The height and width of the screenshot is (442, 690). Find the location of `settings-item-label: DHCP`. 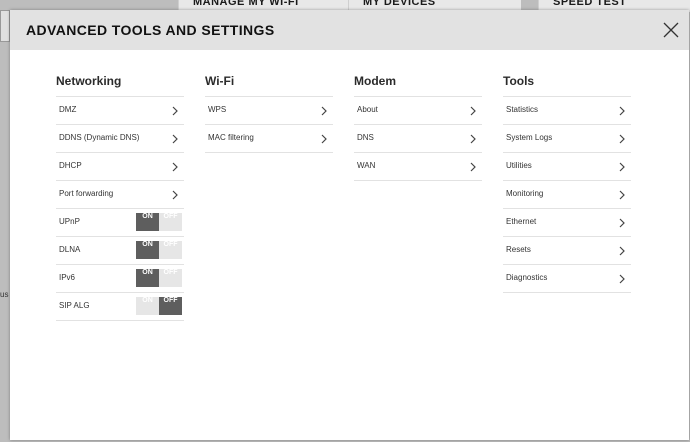

settings-item-label: DHCP is located at coordinates (70, 165).